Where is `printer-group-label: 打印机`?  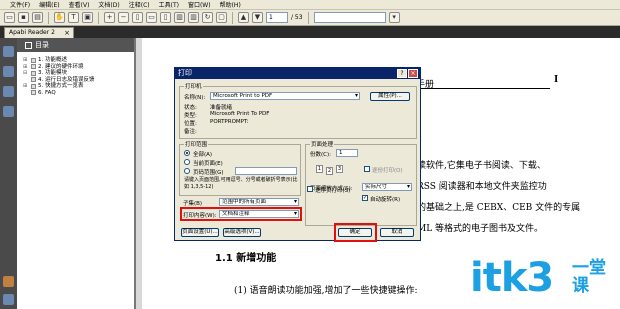 printer-group-label: 打印机 is located at coordinates (193, 86).